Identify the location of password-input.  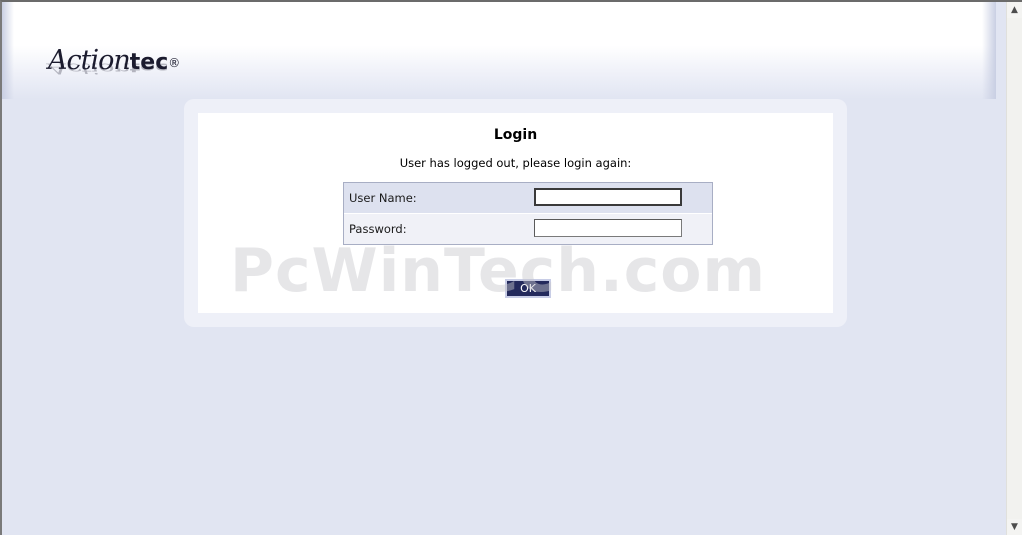
(608, 228).